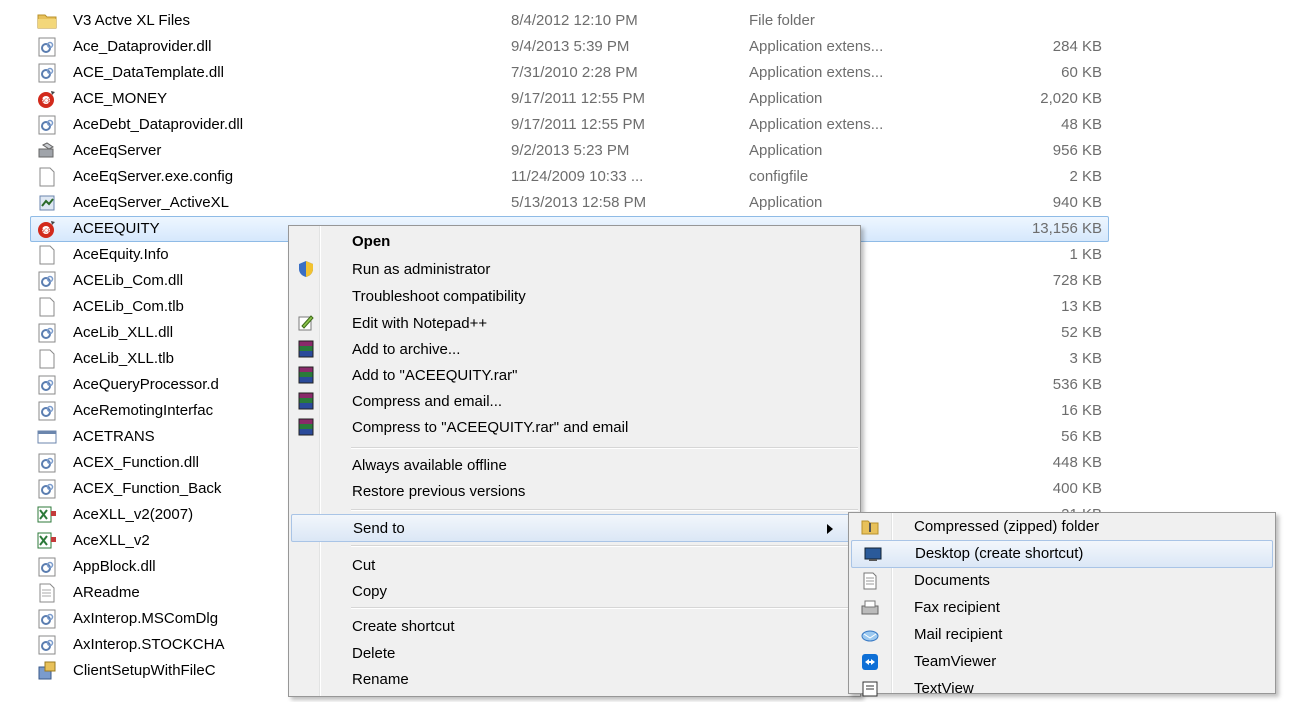 The height and width of the screenshot is (702, 1303). Describe the element at coordinates (147, 488) in the screenshot. I see `file-name: ACEX_Function_Back` at that location.